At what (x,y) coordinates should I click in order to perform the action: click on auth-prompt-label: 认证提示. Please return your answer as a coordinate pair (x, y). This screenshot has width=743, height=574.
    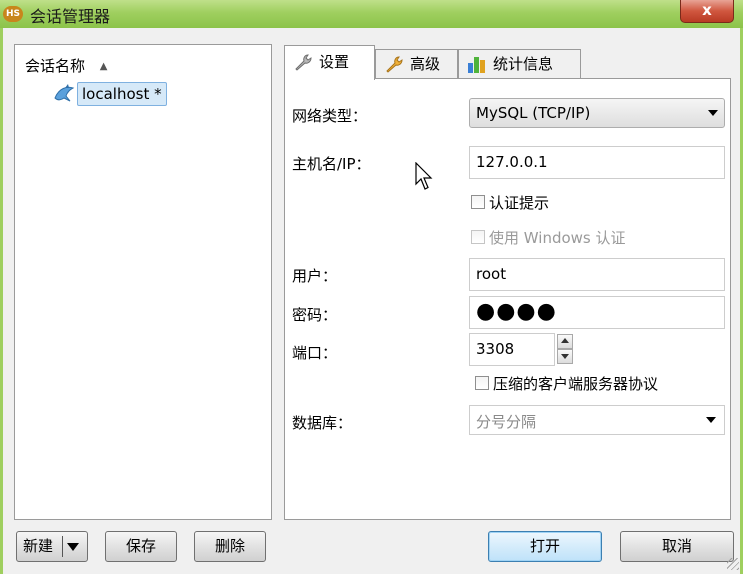
    Looking at the image, I should click on (519, 203).